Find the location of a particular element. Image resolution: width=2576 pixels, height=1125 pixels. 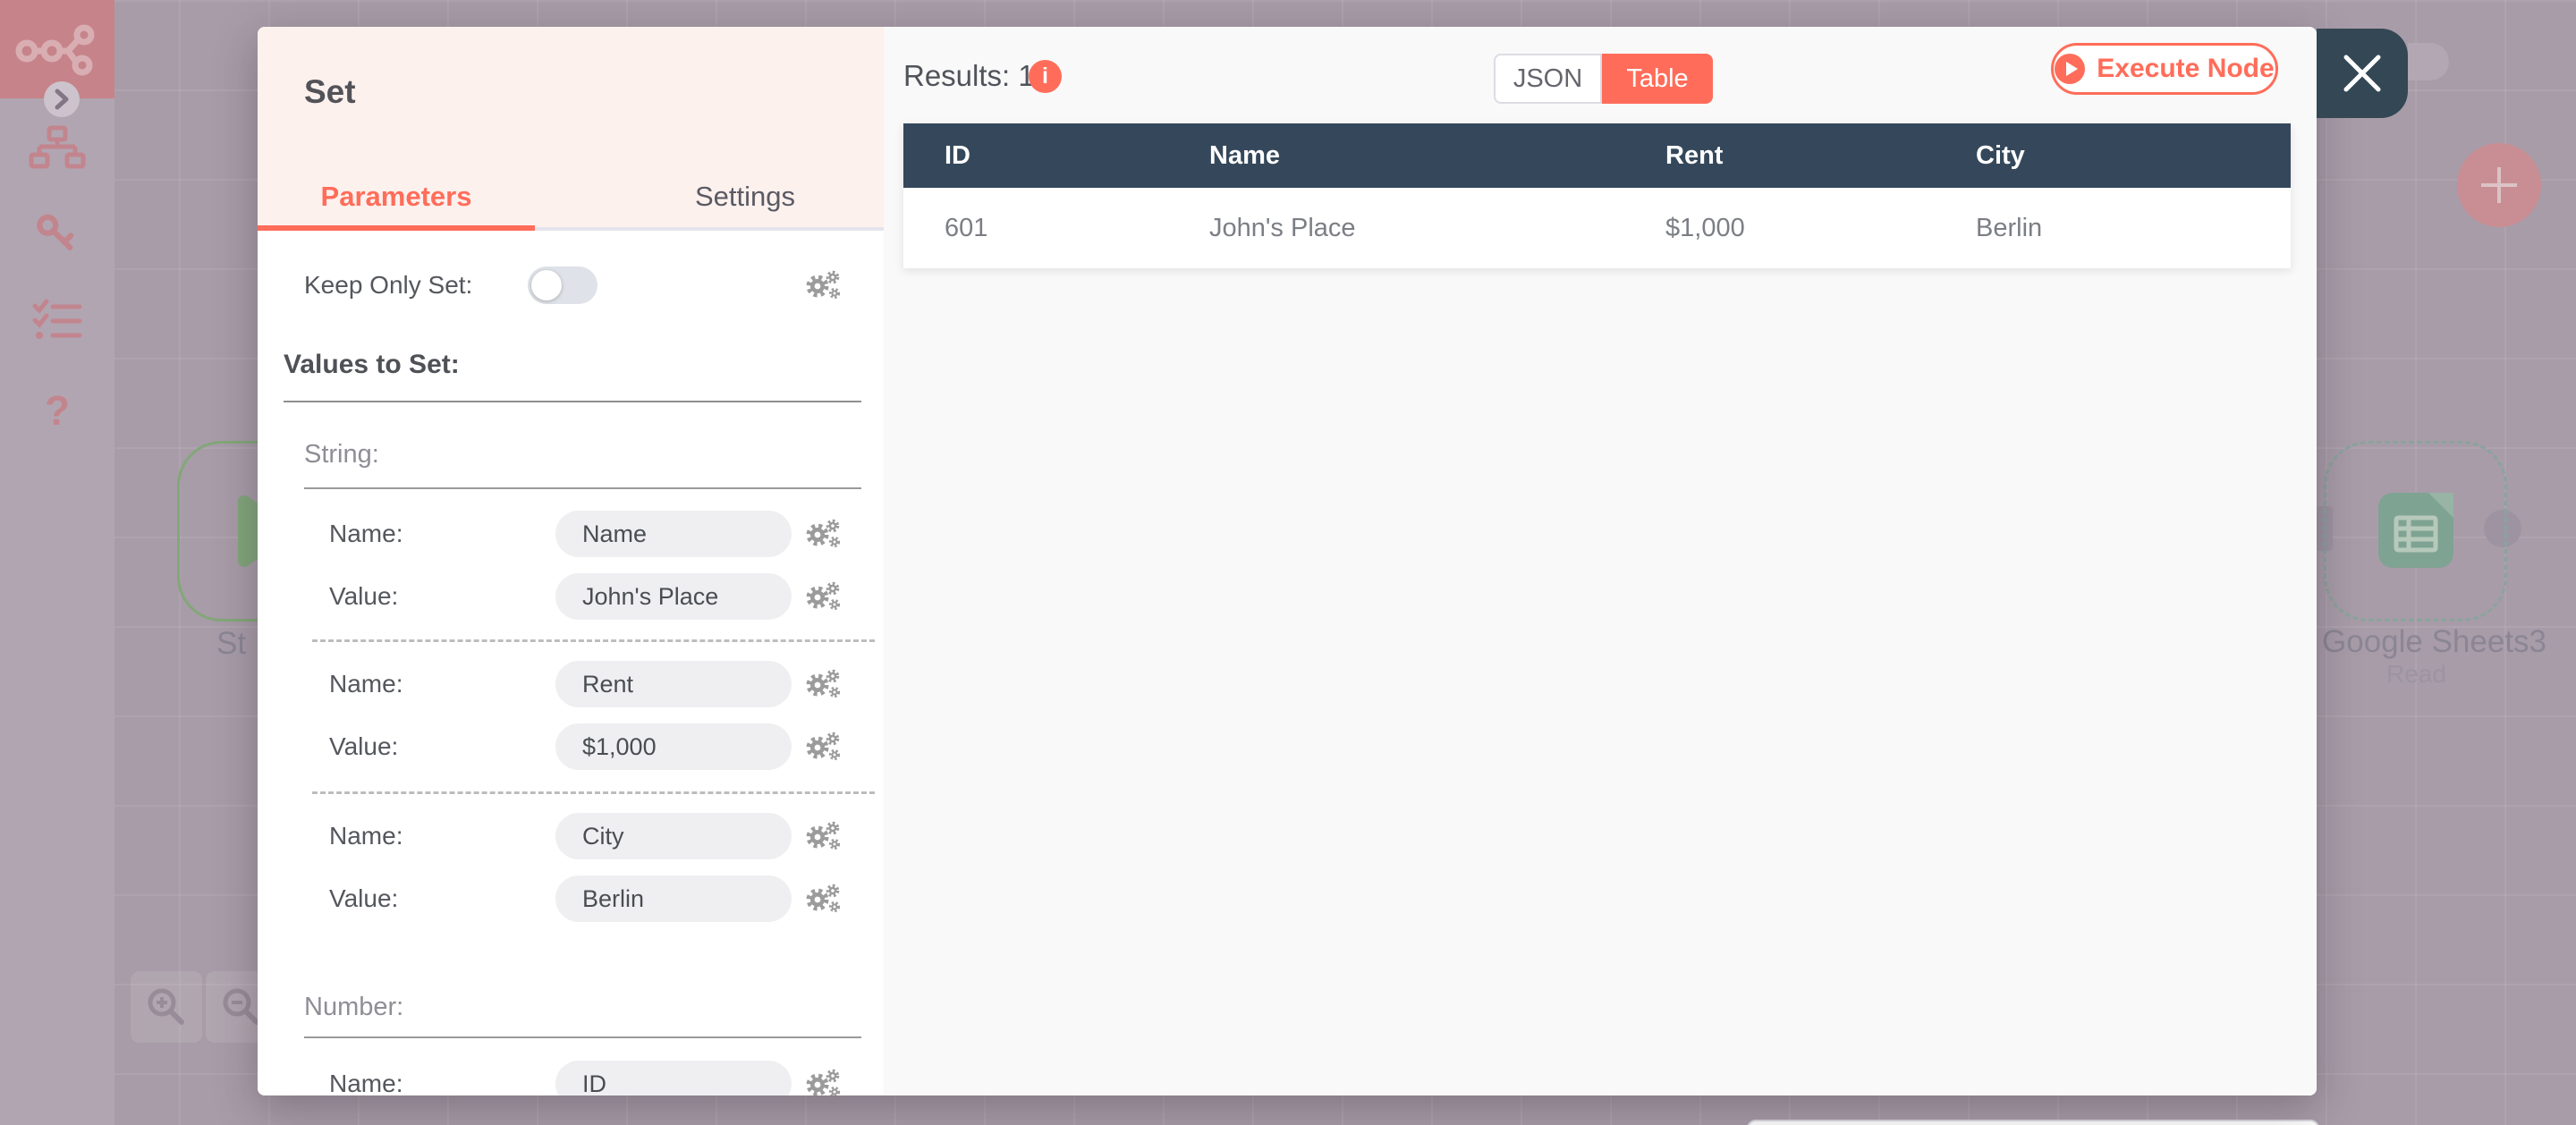

keep-only-set-label: Keep Only Set: is located at coordinates (388, 285).